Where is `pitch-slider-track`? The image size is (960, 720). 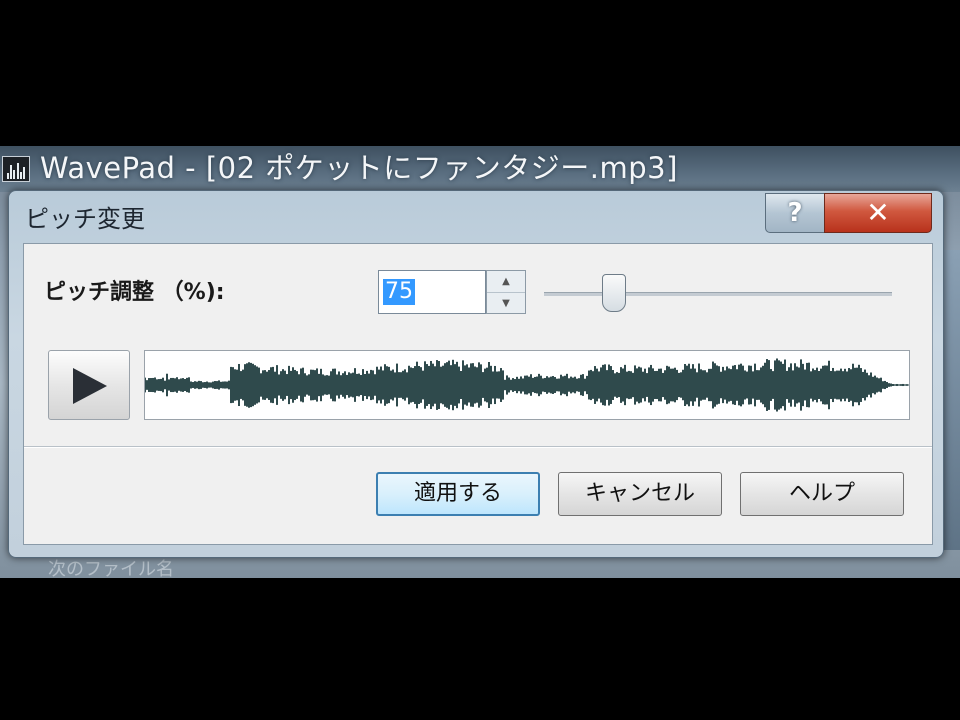 pitch-slider-track is located at coordinates (718, 294).